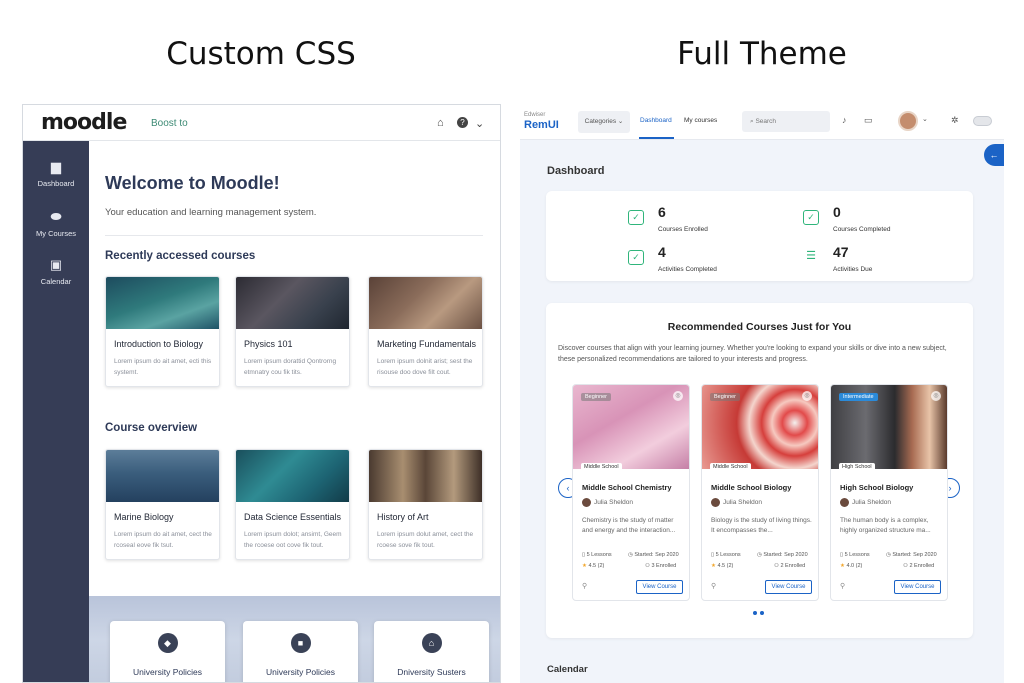 The image size is (1024, 683). What do you see at coordinates (751, 487) in the screenshot?
I see `course-title: Middle School Biology` at bounding box center [751, 487].